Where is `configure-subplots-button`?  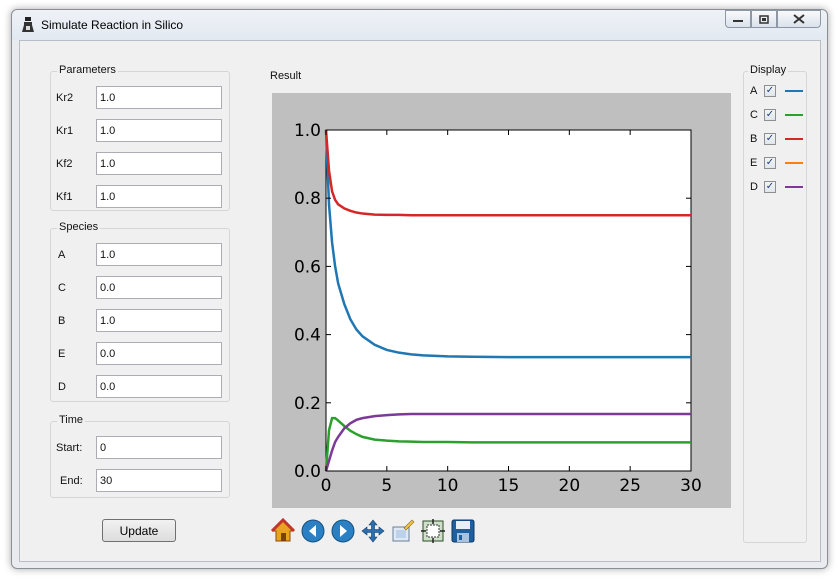 configure-subplots-button is located at coordinates (403, 531).